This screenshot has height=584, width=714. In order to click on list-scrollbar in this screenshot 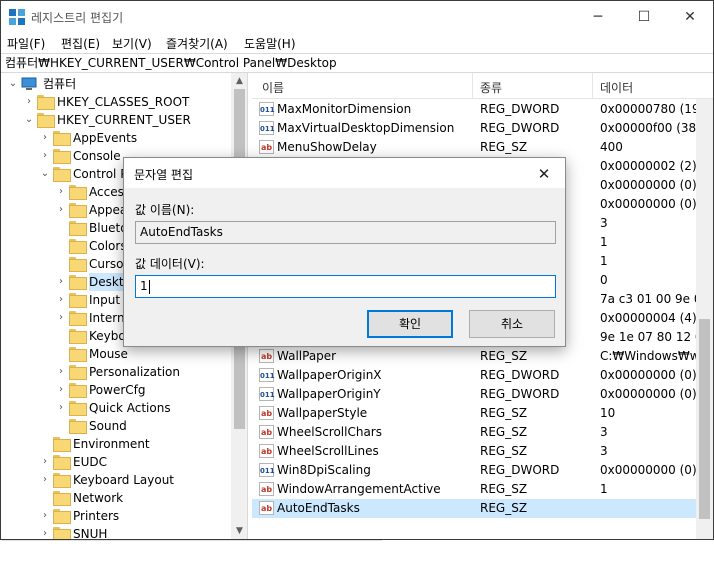, I will do `click(704, 319)`.